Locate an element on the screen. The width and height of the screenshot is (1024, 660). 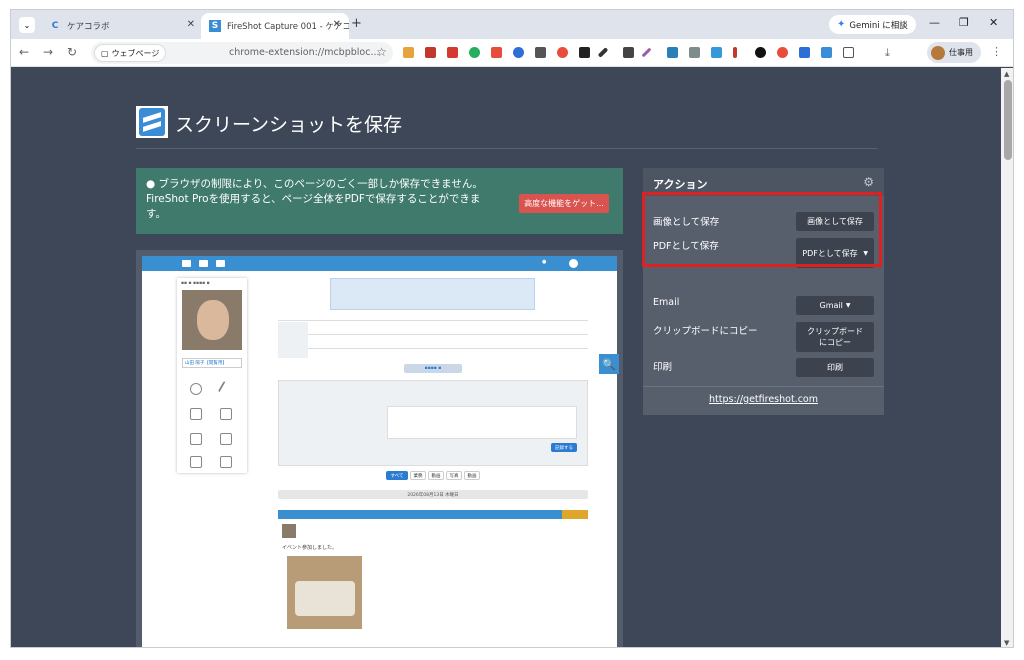
opera-extension-icon is located at coordinates (782, 52).